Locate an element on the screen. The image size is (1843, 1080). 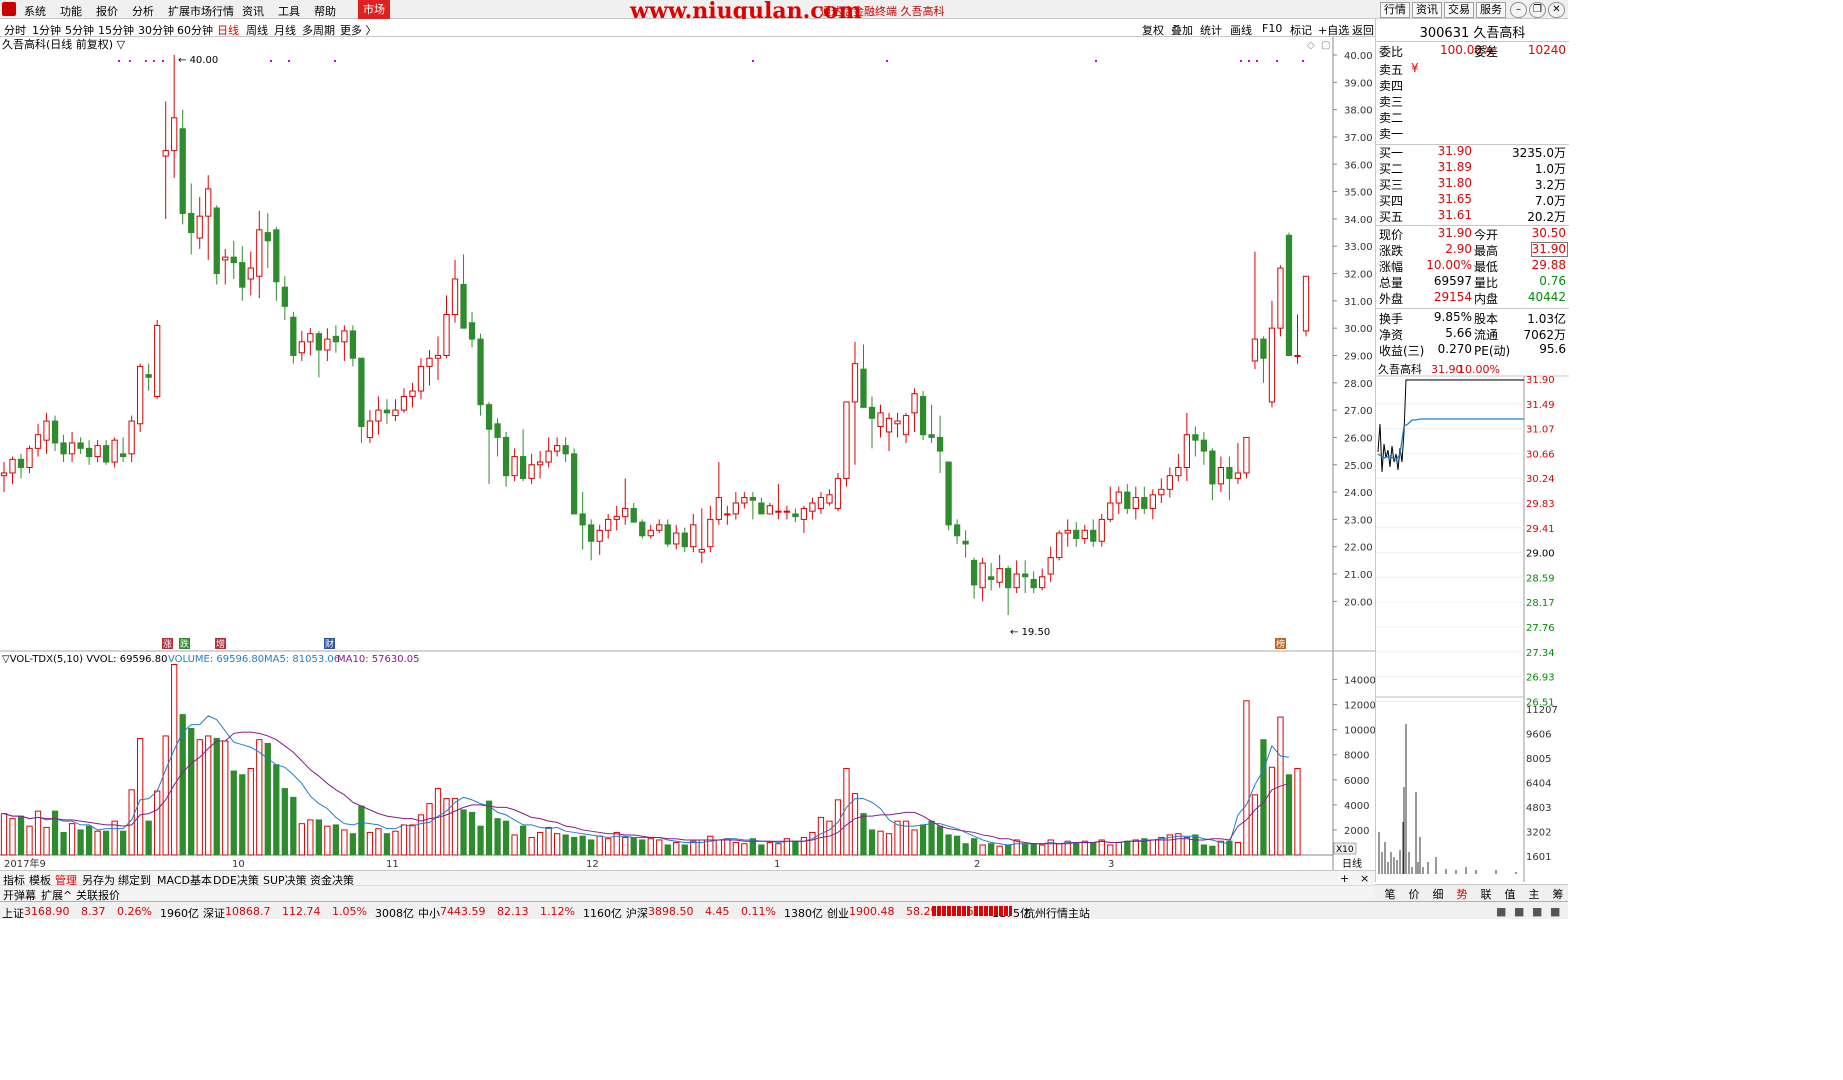
bid-row: 买一 31.90 3235.0万 is located at coordinates (1473, 152).